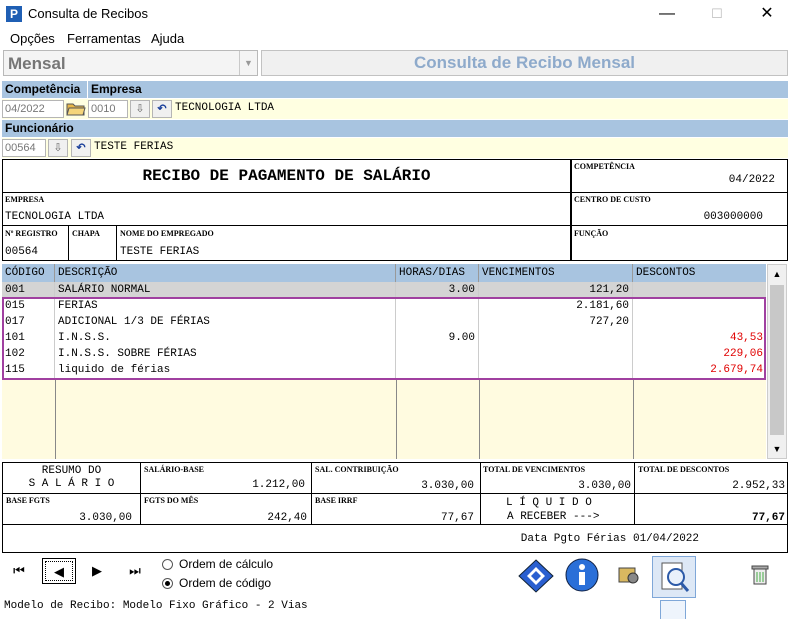  What do you see at coordinates (628, 579) in the screenshot?
I see `settings-icon` at bounding box center [628, 579].